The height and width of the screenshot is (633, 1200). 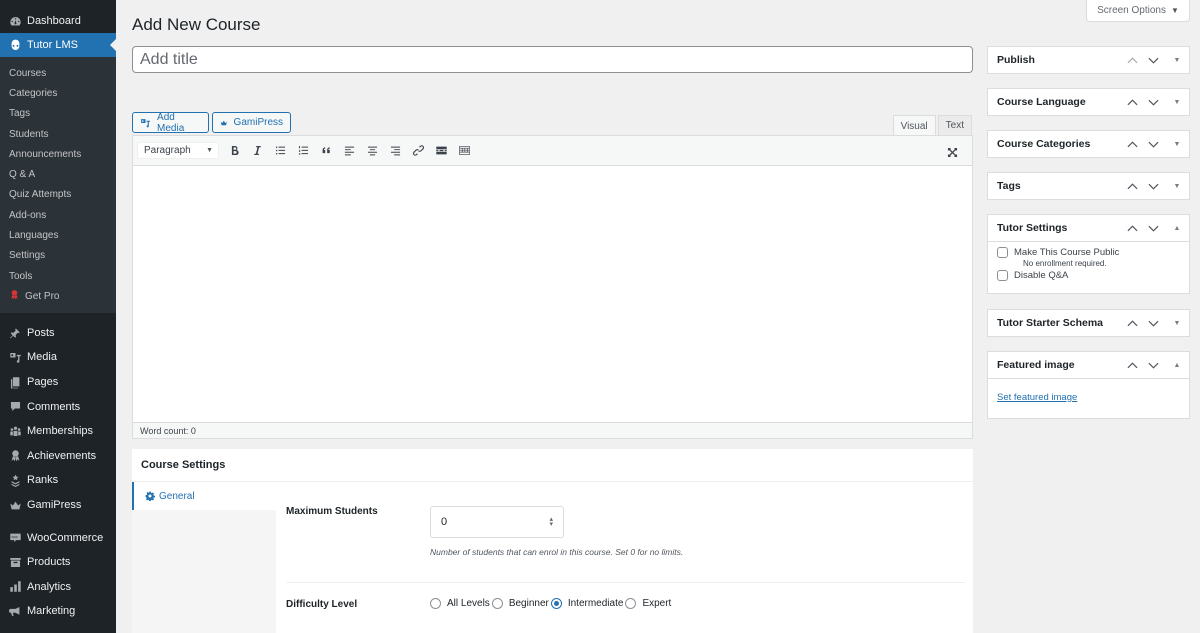 What do you see at coordinates (551, 522) in the screenshot?
I see `spinner-arrows-icon: ▴ ▾` at bounding box center [551, 522].